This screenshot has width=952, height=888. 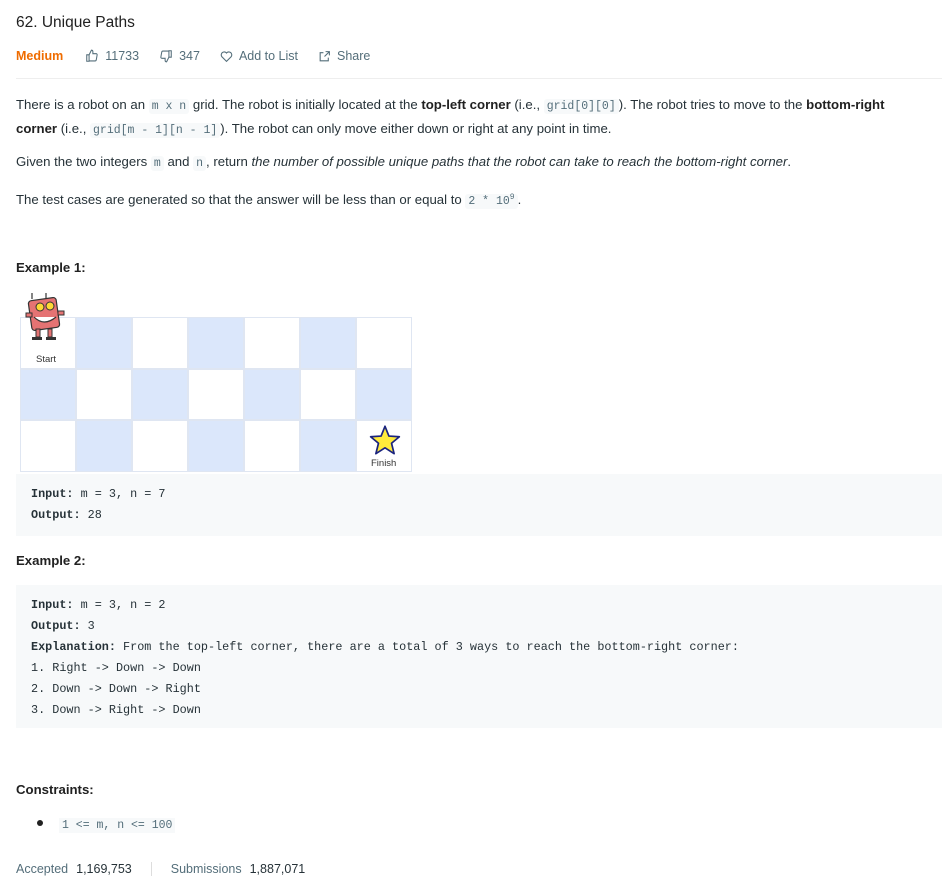 I want to click on code-exponent: 9, so click(x=512, y=197).